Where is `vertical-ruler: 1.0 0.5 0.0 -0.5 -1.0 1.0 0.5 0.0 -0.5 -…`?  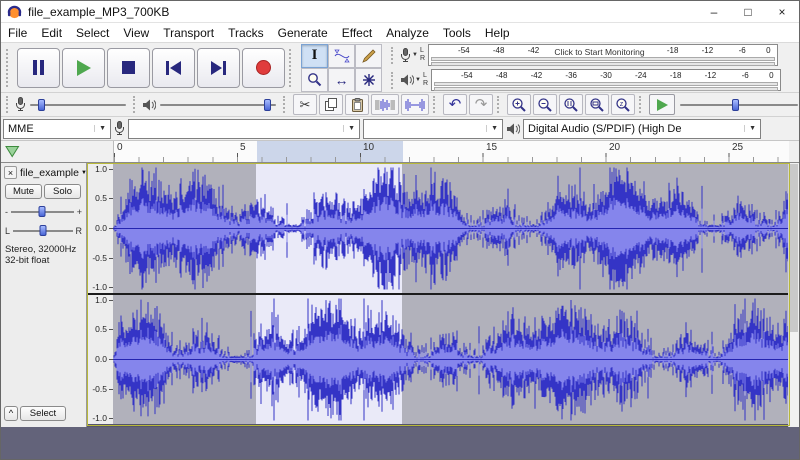
vertical-ruler: 1.0 0.5 0.0 -0.5 -1.0 1.0 0.5 0.0 -0.5 -… is located at coordinates (100, 295).